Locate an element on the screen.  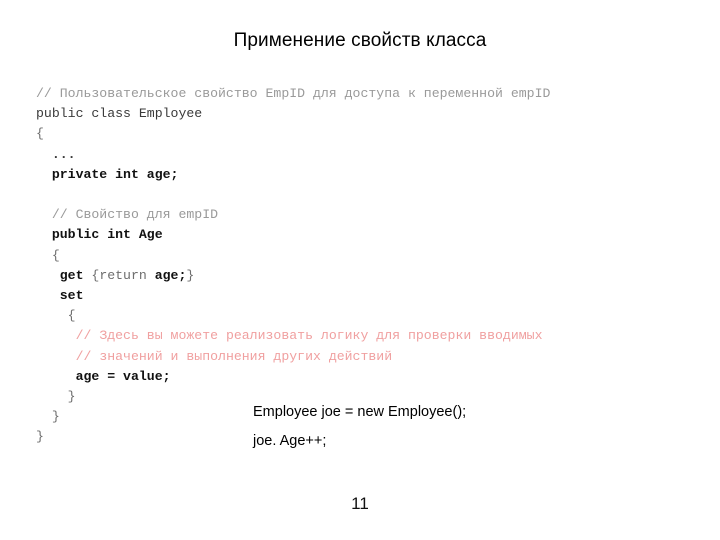
slide-page-number: 11 is located at coordinates (360, 503).